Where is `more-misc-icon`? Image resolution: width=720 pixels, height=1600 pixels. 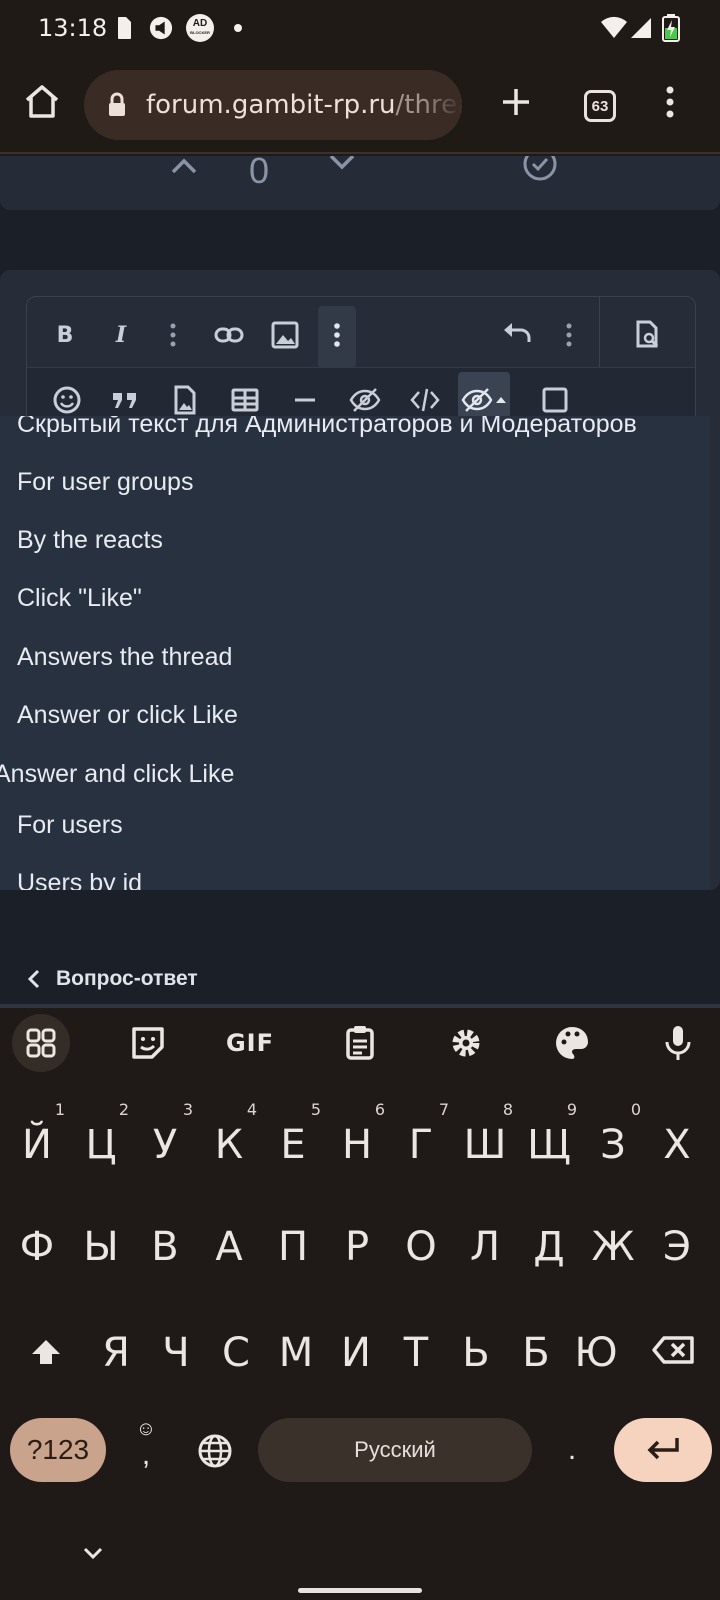
more-misc-icon is located at coordinates (569, 335).